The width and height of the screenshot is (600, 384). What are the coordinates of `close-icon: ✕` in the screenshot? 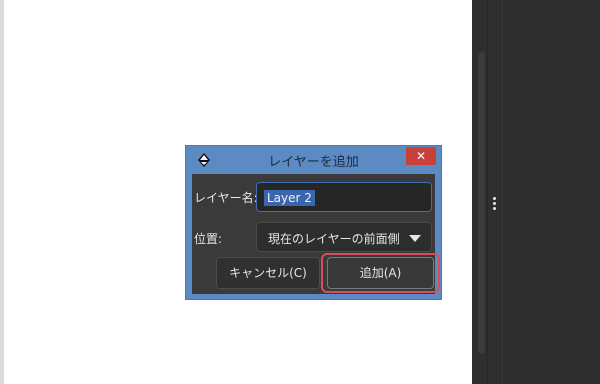 It's located at (421, 156).